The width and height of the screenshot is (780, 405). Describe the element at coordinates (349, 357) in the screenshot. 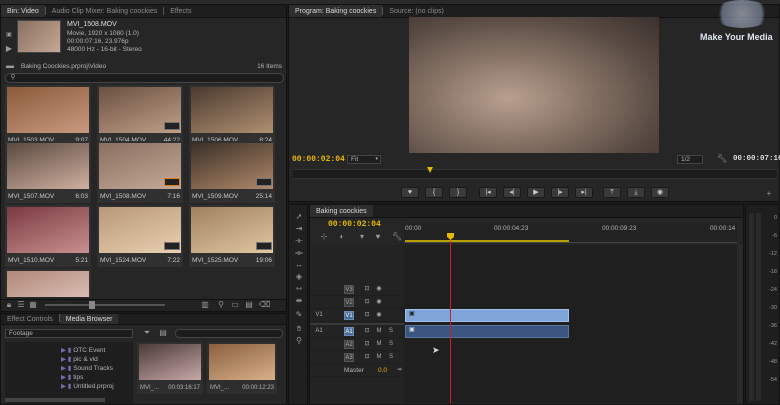

I see `track-target-toggle: A3` at that location.